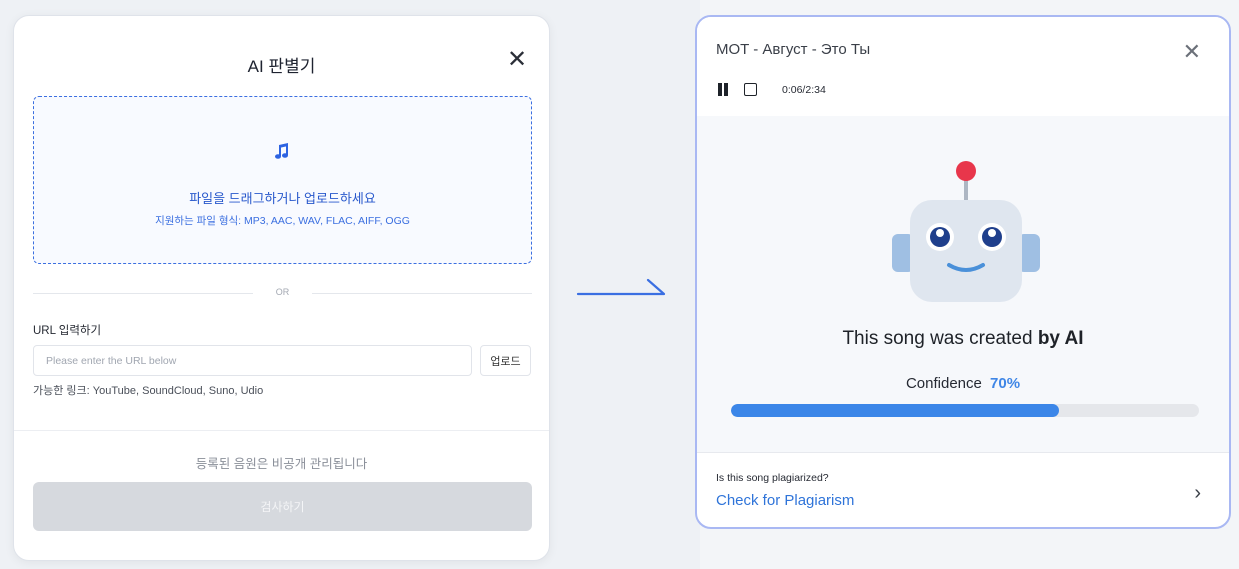 Image resolution: width=1239 pixels, height=569 pixels. I want to click on inspect-button: 검사하기, so click(282, 506).